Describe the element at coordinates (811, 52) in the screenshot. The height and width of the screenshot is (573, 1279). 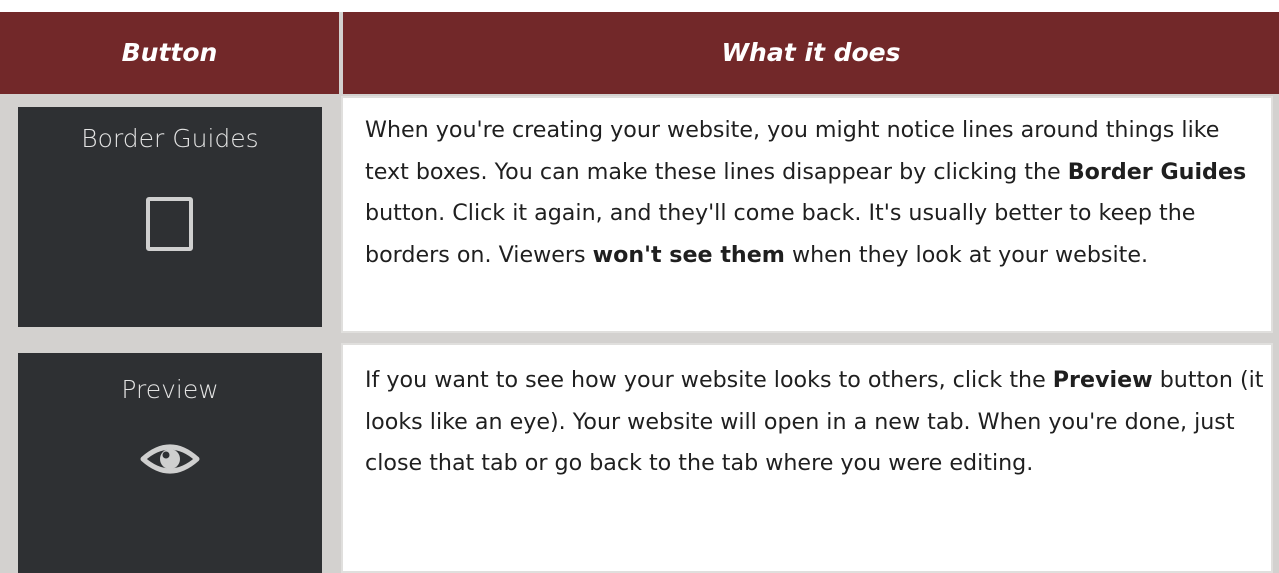
I see `header-what-it-does-column: What it does` at that location.